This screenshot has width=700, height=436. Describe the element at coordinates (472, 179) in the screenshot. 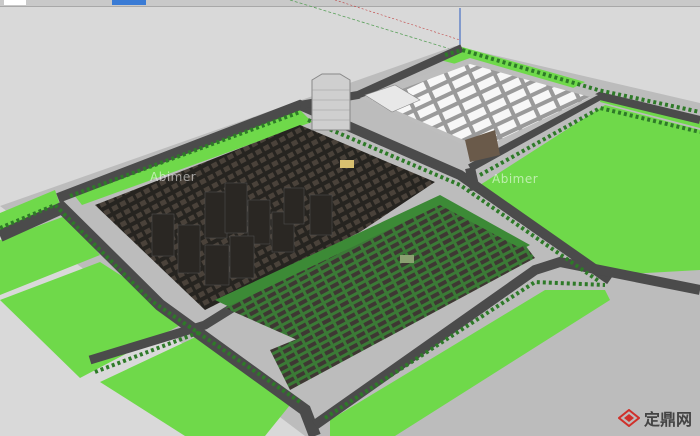

I see `road` at that location.